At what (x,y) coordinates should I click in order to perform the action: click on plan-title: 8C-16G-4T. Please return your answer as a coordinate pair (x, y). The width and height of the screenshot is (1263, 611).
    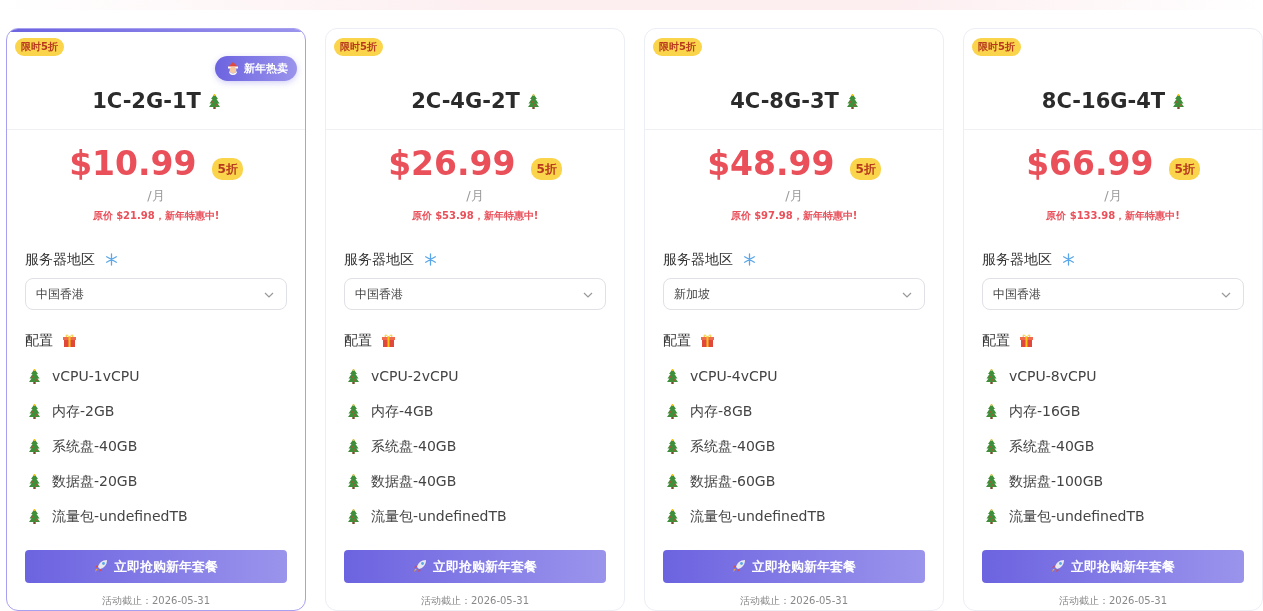
    Looking at the image, I should click on (1103, 101).